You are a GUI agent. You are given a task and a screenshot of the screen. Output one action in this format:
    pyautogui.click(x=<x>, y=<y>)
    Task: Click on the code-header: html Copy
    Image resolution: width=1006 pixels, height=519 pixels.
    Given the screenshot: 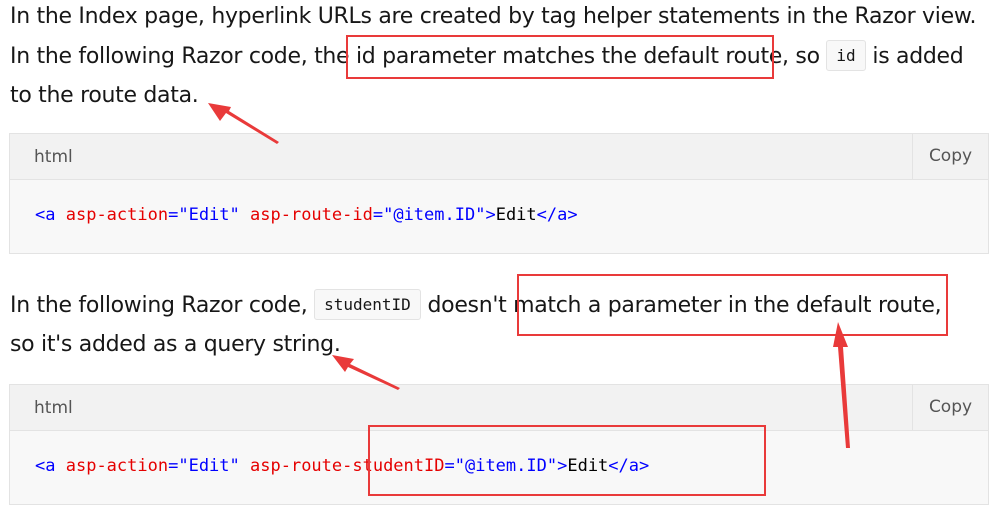 What is the action you would take?
    pyautogui.click(x=499, y=157)
    